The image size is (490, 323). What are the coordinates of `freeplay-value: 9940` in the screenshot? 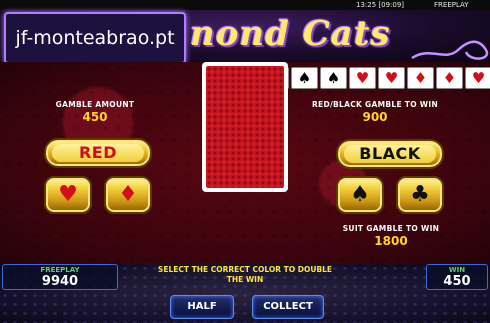 It's located at (60, 281).